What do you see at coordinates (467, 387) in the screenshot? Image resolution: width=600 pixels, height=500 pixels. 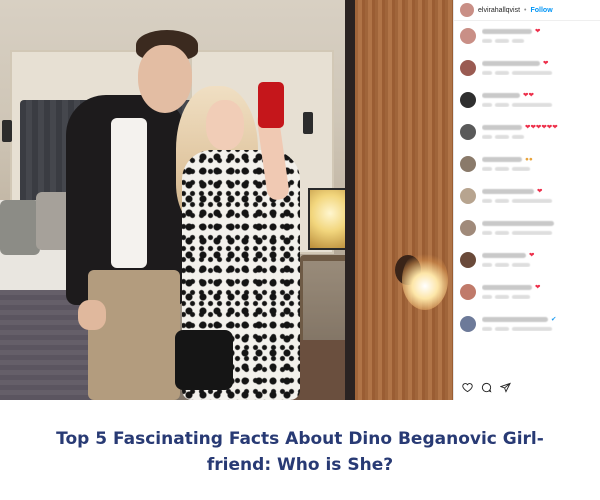 I see `heart-icon` at bounding box center [467, 387].